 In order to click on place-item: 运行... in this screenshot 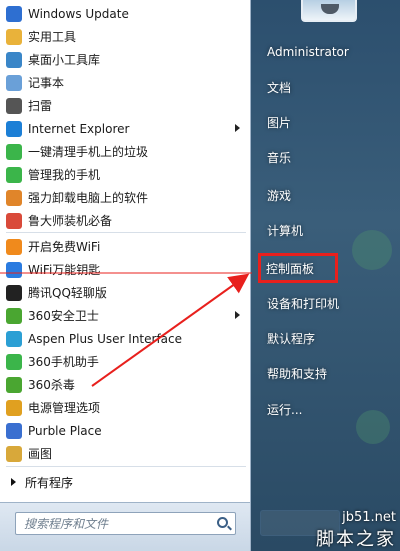, I will do `click(324, 409)`.